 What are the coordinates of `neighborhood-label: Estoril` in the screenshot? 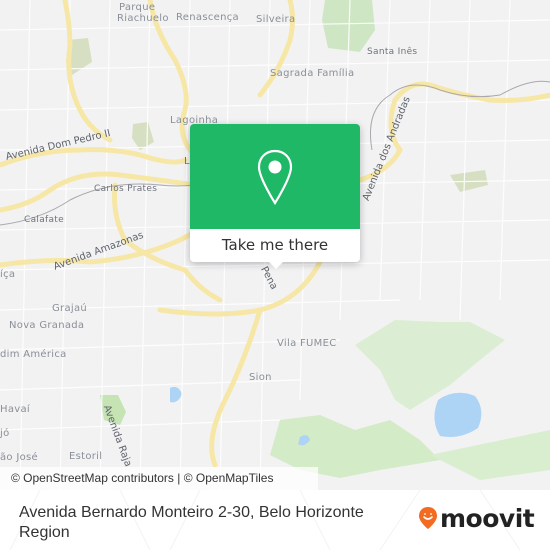 It's located at (86, 456).